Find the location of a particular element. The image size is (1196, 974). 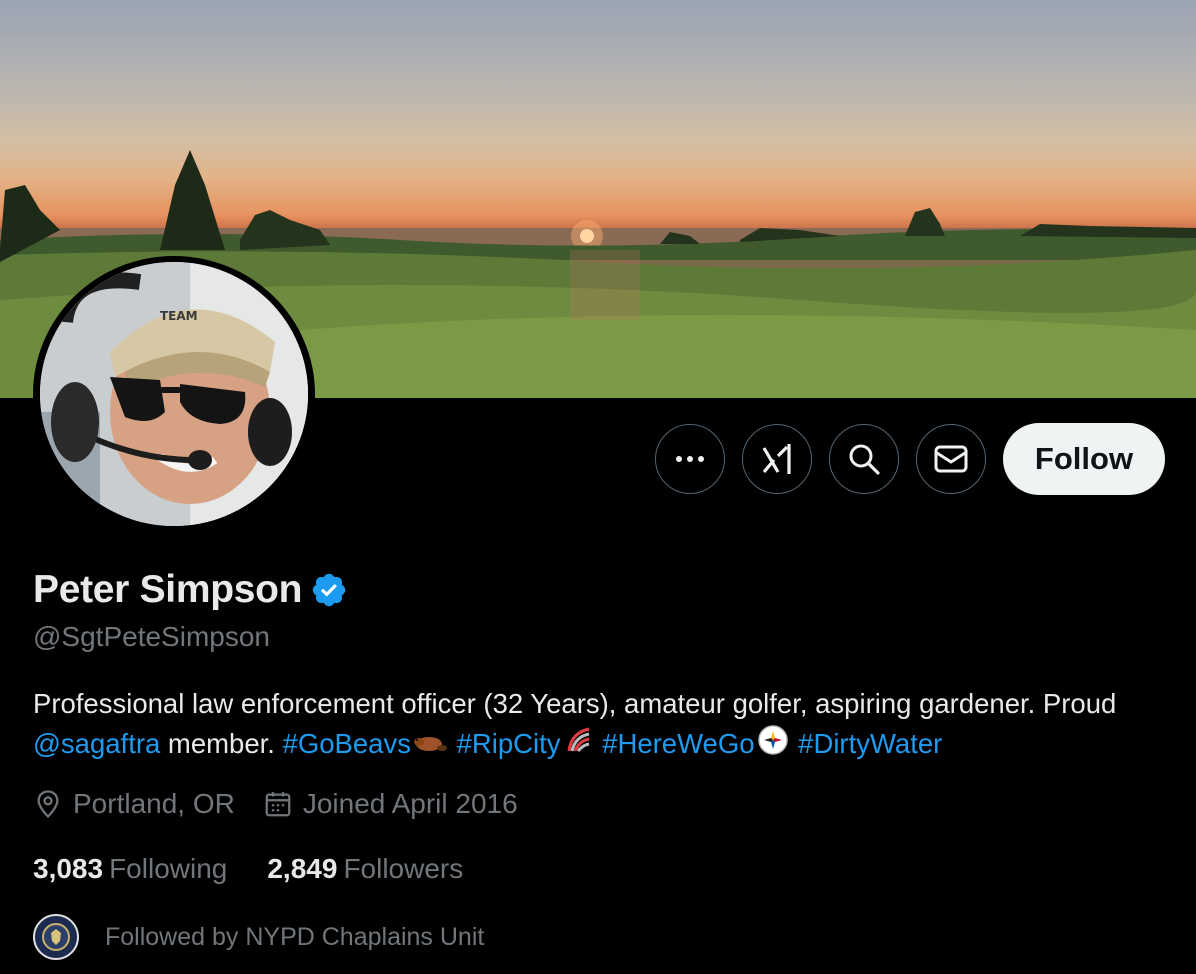

bio-mention-link: @sagaftra is located at coordinates (96, 743).